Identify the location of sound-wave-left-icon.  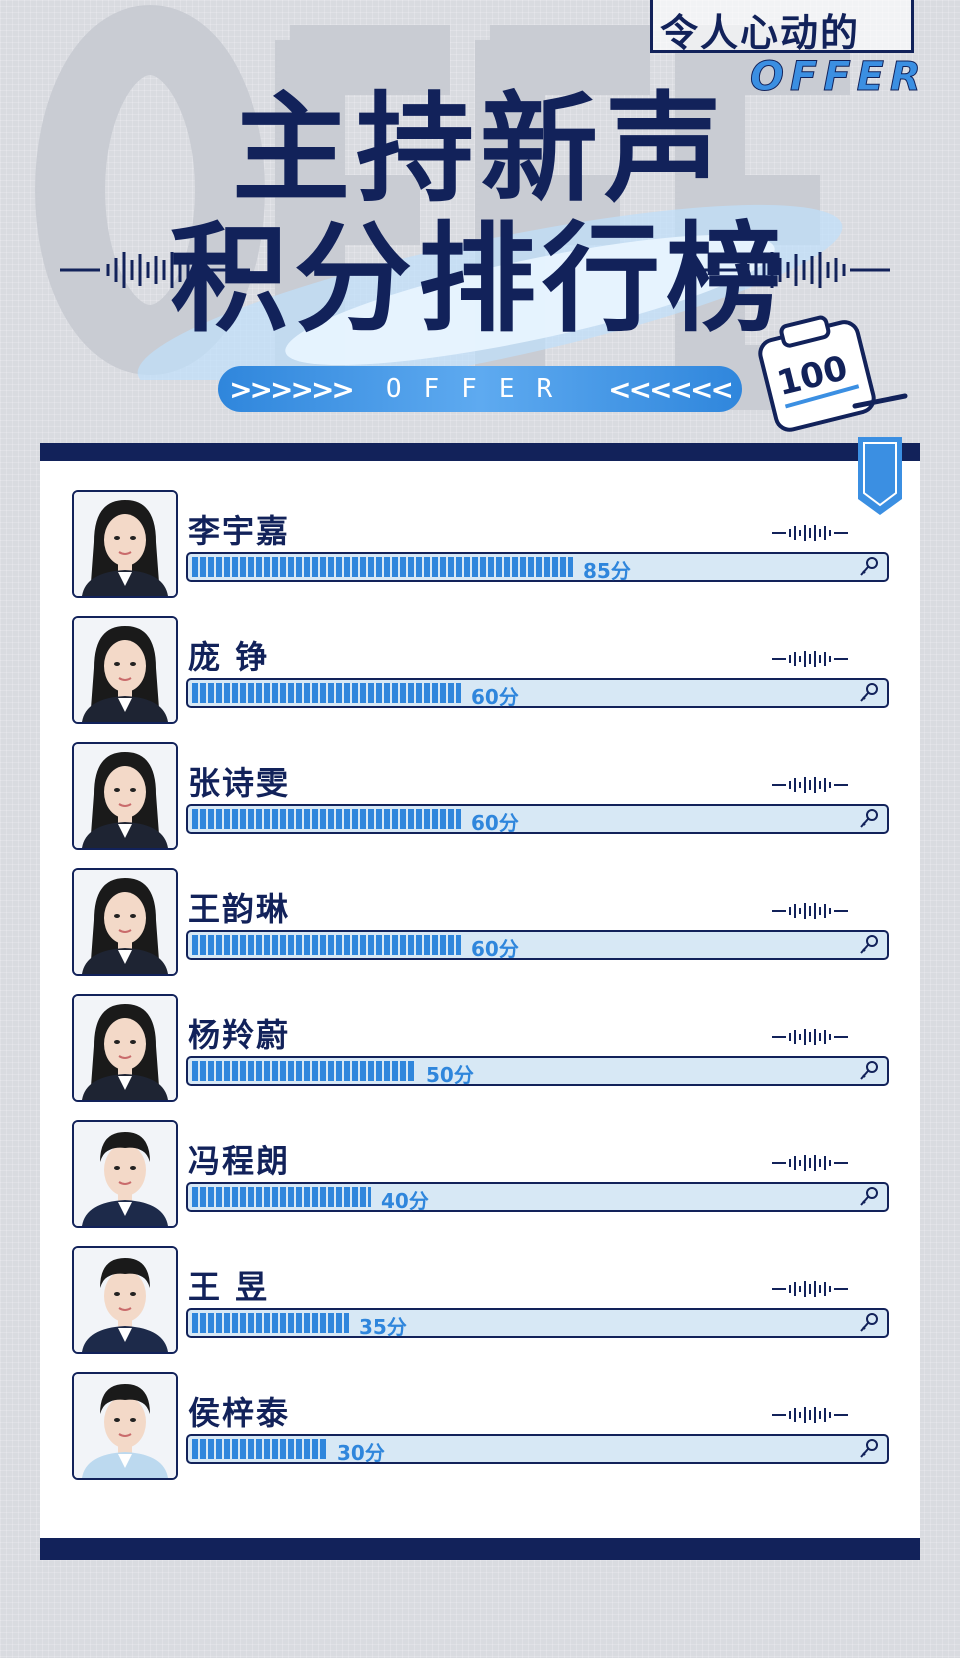
(155, 270).